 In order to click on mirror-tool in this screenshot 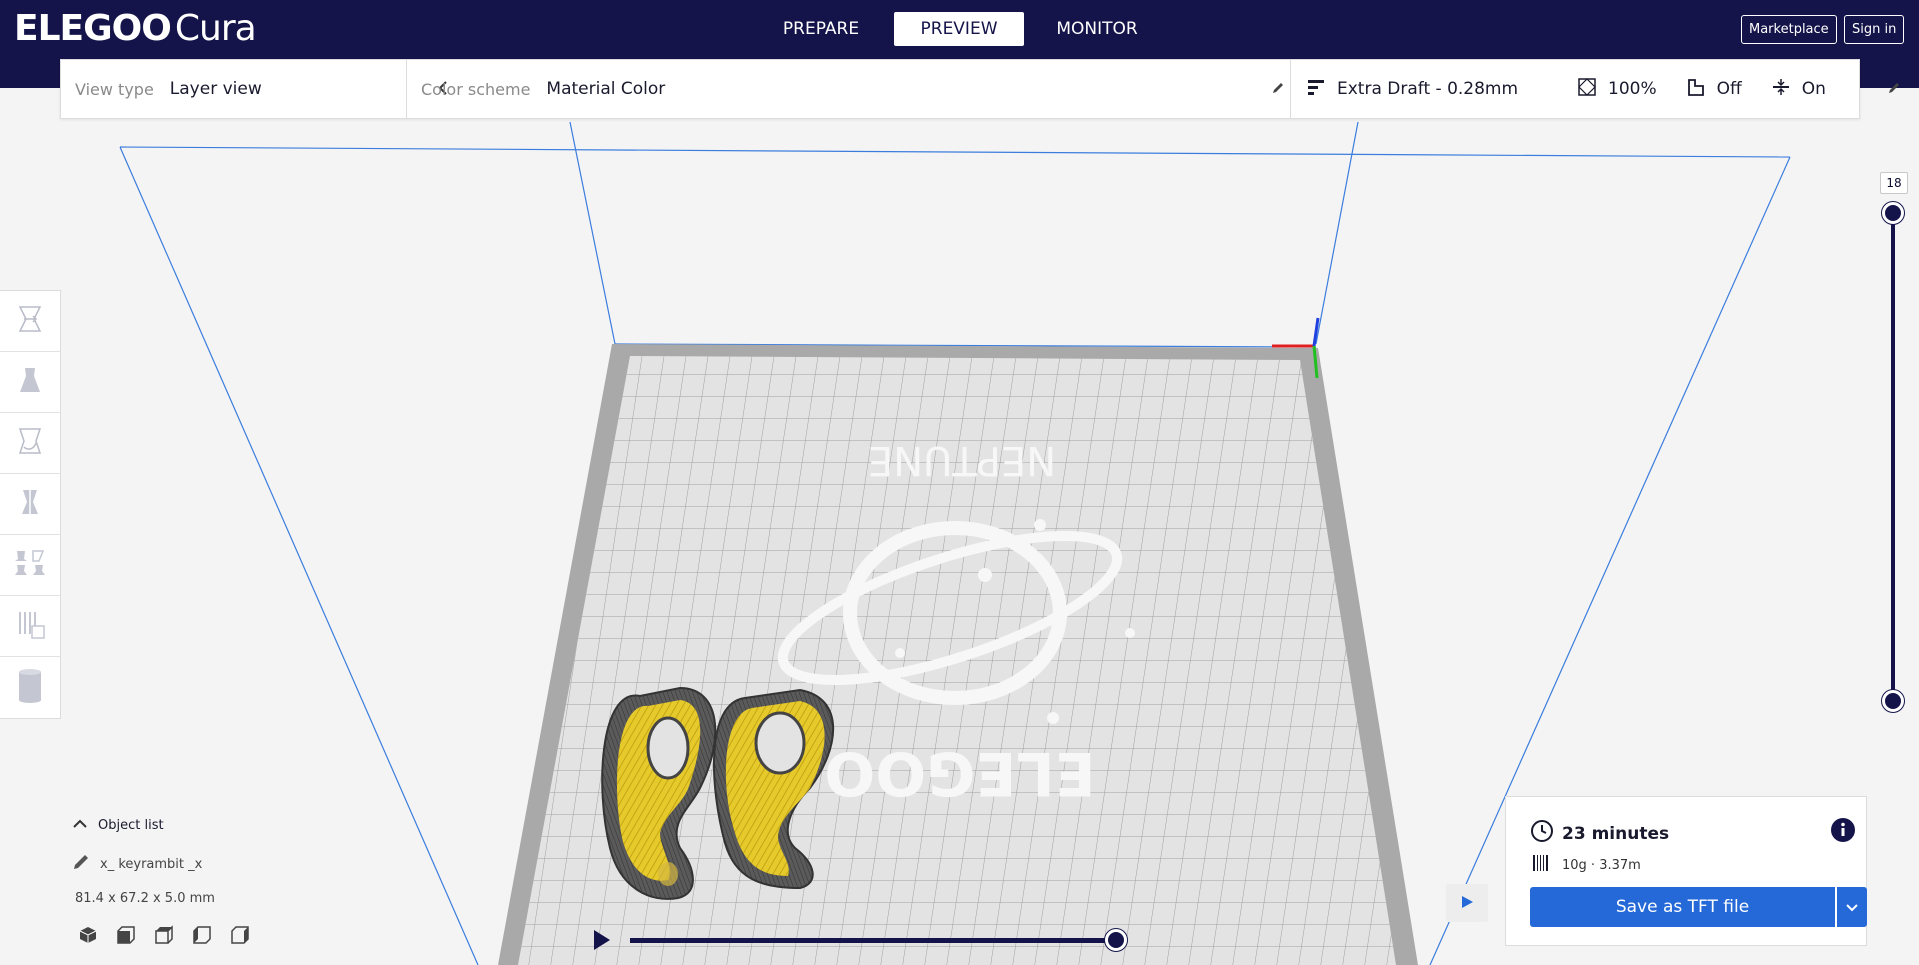, I will do `click(30, 504)`.